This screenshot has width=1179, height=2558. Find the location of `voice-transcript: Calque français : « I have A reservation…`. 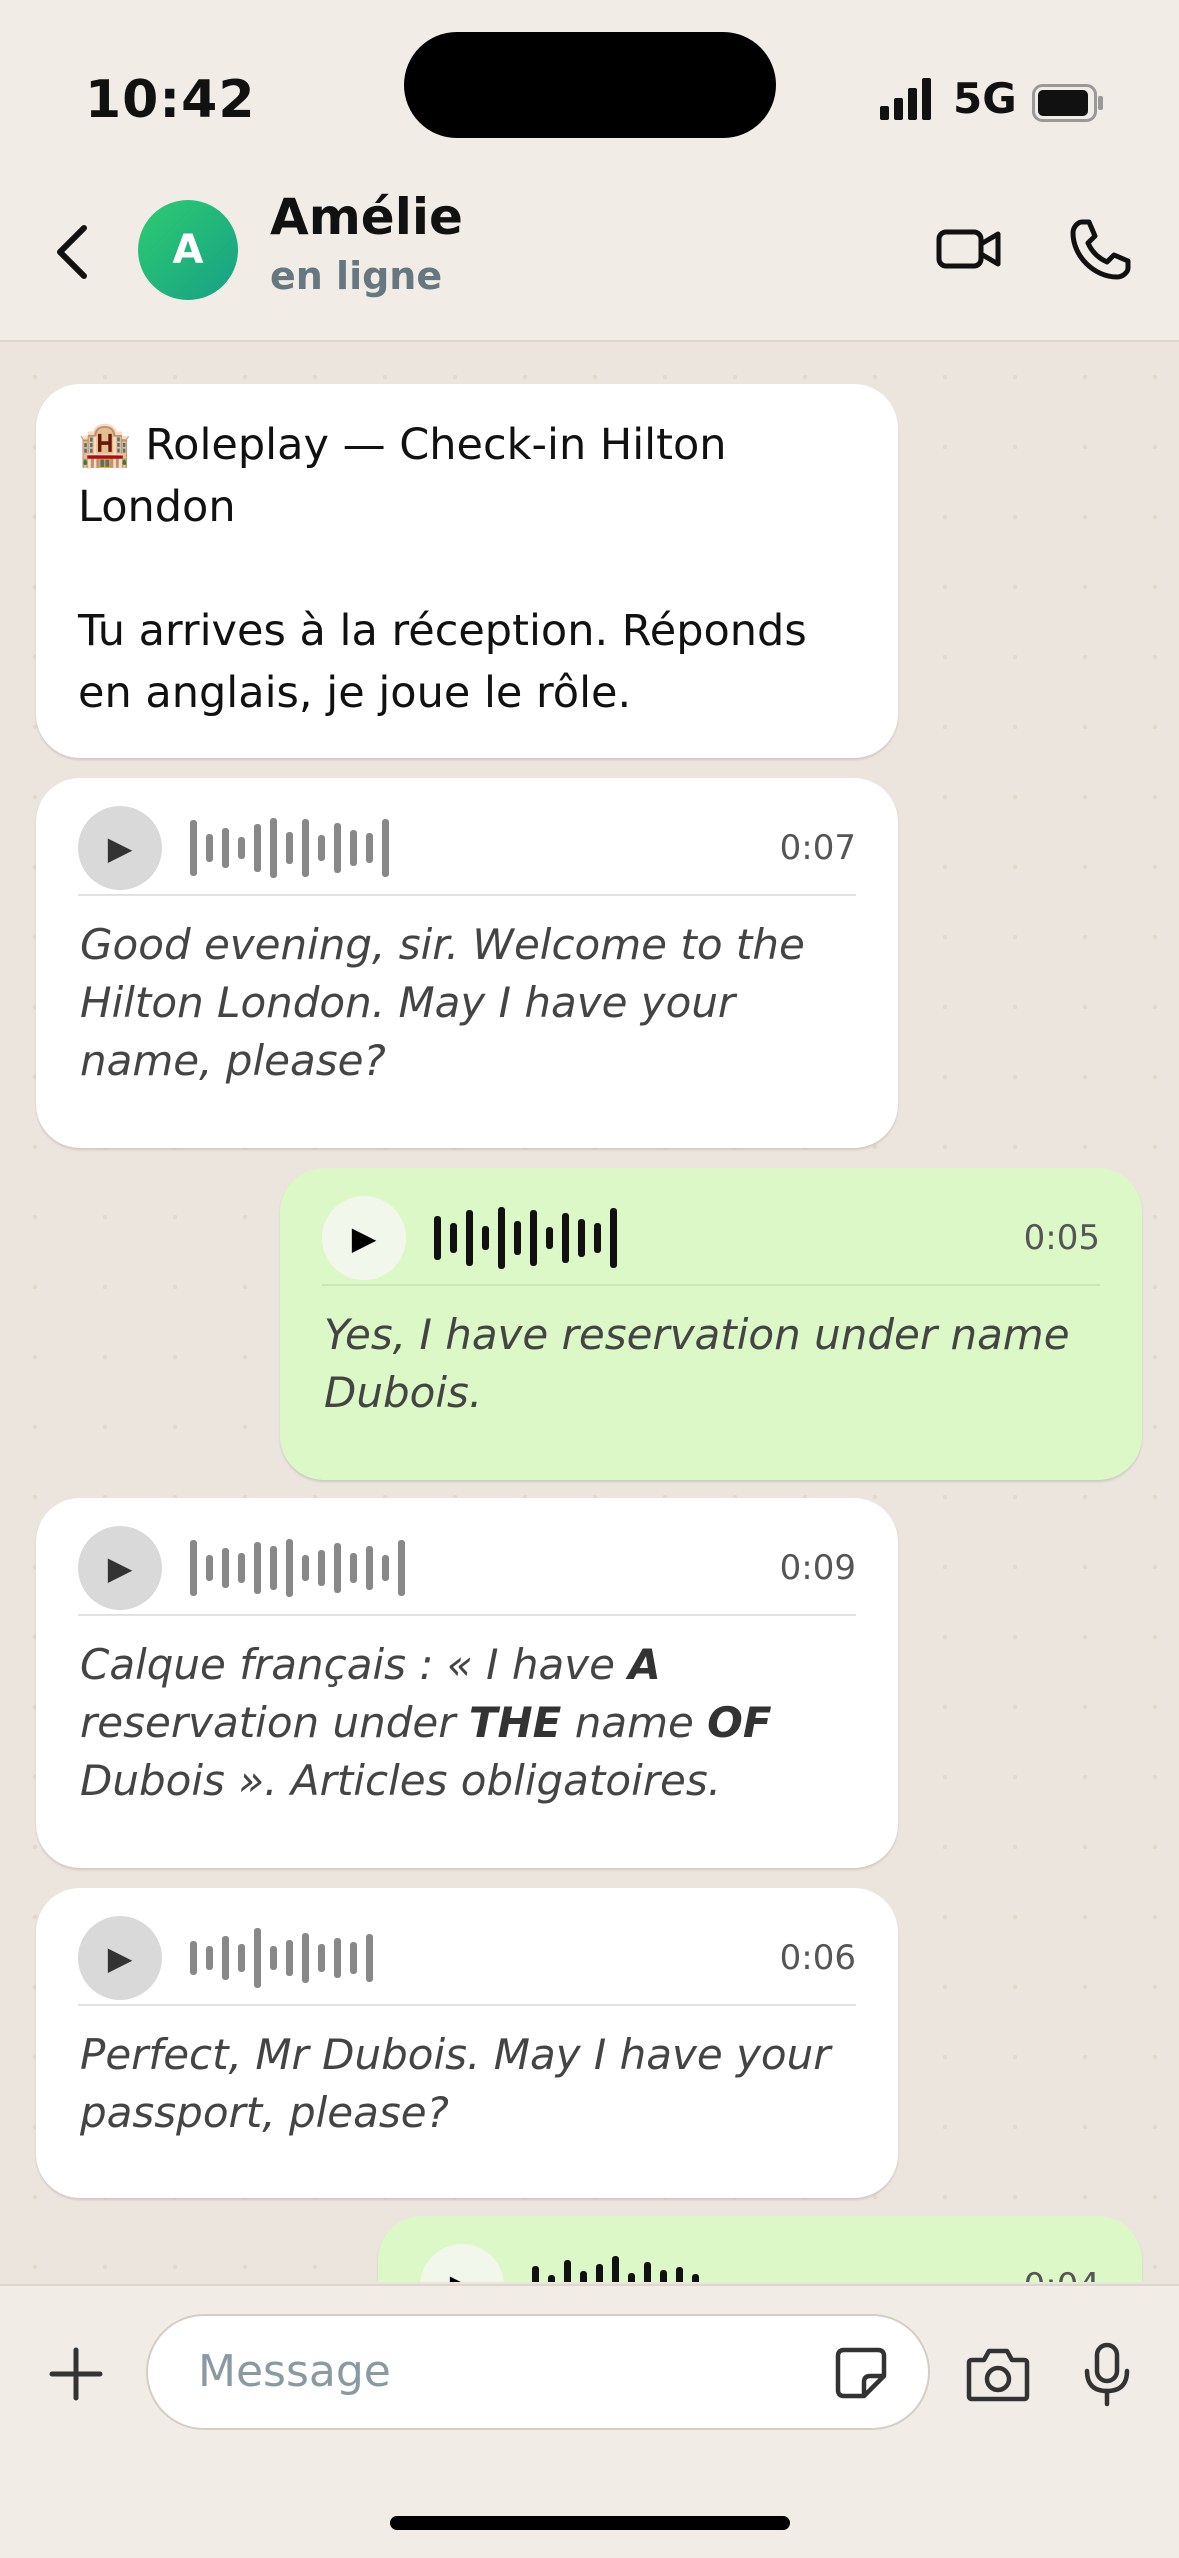

voice-transcript: Calque français : « I have A reservation… is located at coordinates (426, 1722).